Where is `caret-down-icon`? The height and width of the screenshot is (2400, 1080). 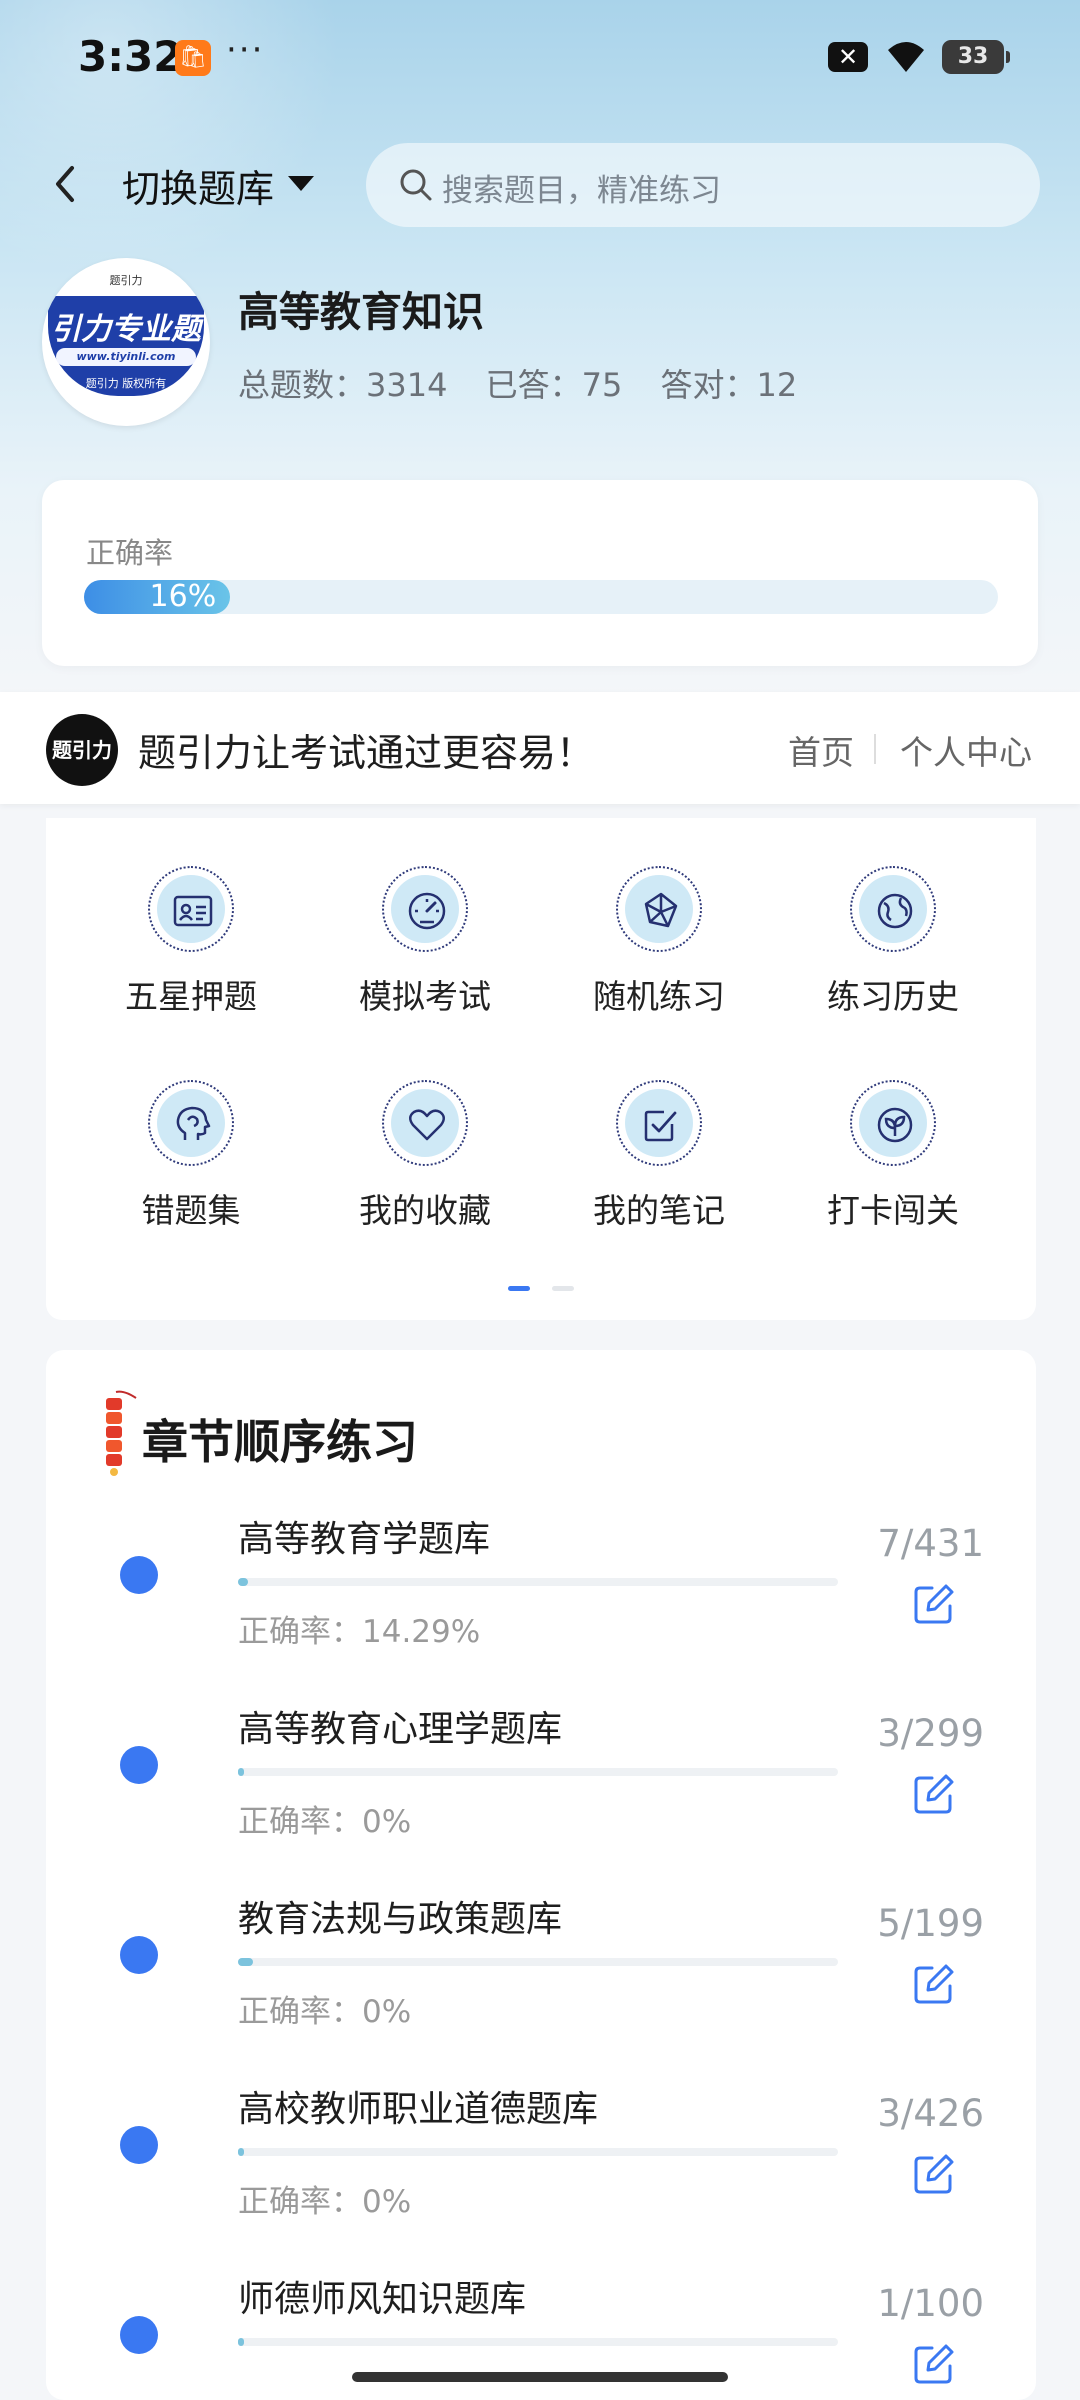
caret-down-icon is located at coordinates (301, 183).